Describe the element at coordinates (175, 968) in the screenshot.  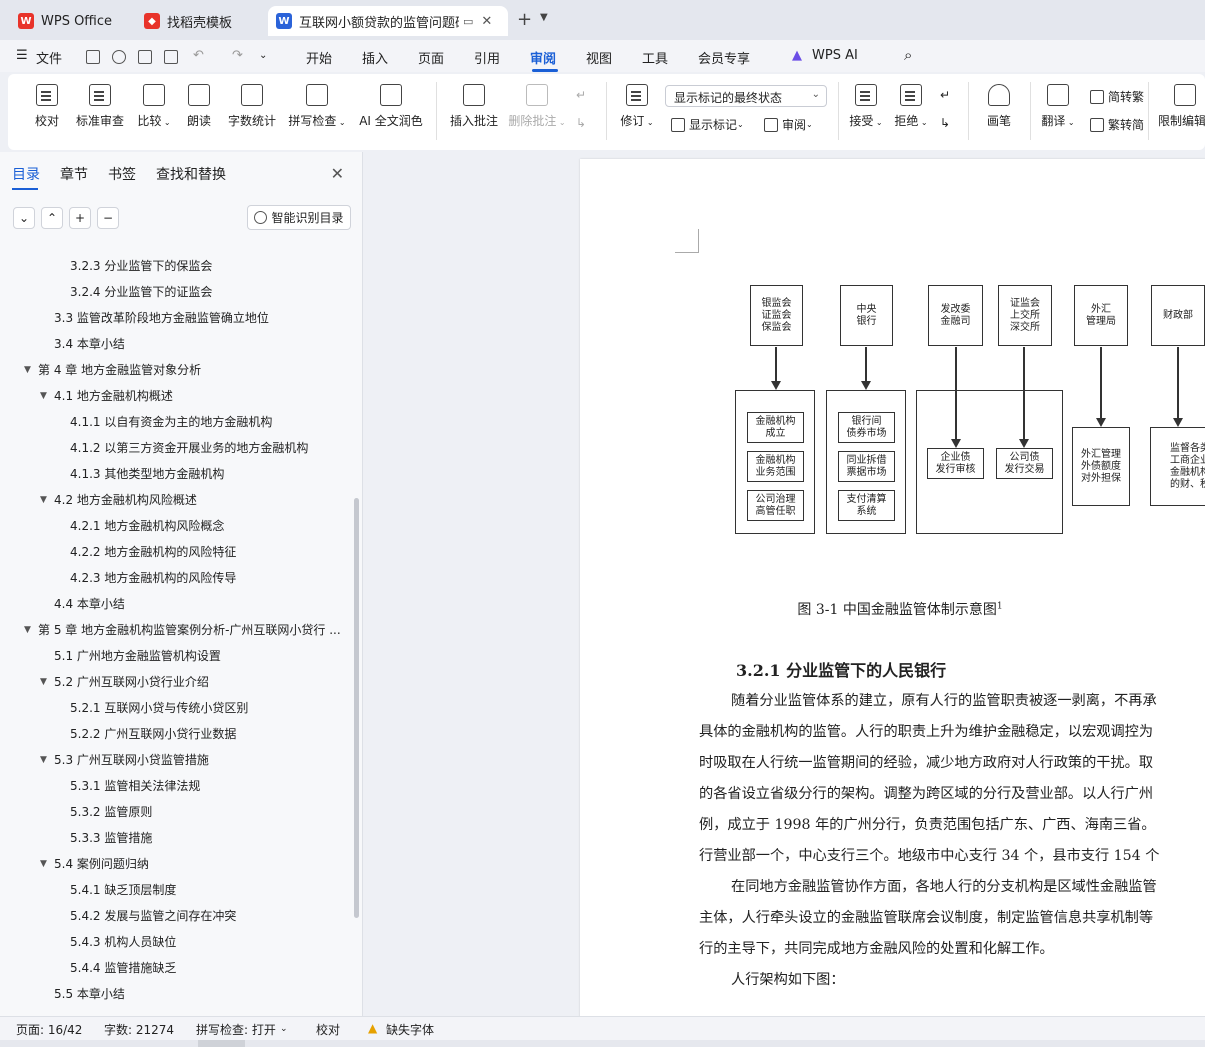
I see `toc-item: 5.4.4 监管措施缺乏` at that location.